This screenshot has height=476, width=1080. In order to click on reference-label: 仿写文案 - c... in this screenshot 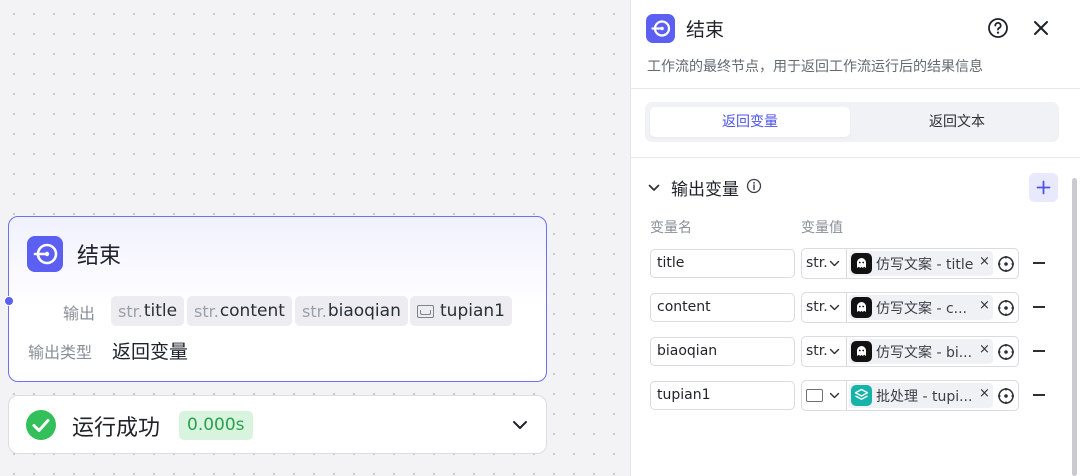, I will do `click(921, 309)`.